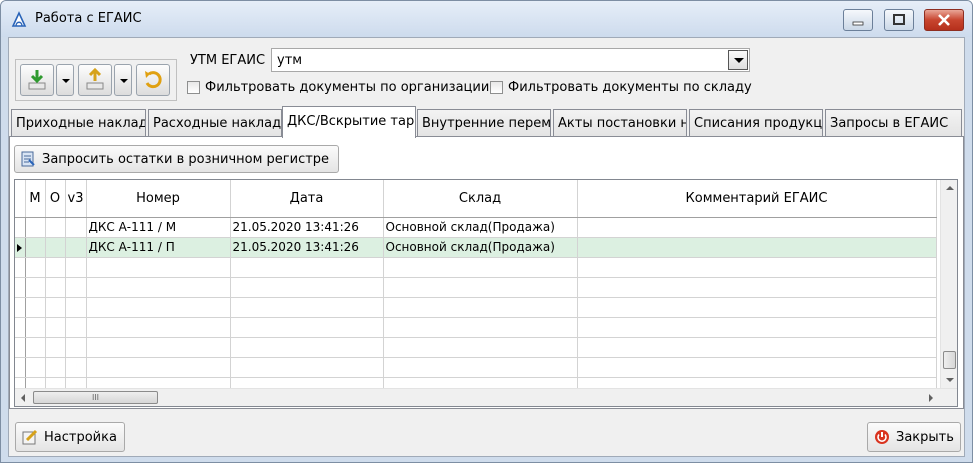 This screenshot has height=463, width=973. Describe the element at coordinates (55, 199) in the screenshot. I see `column-header-o: О` at that location.